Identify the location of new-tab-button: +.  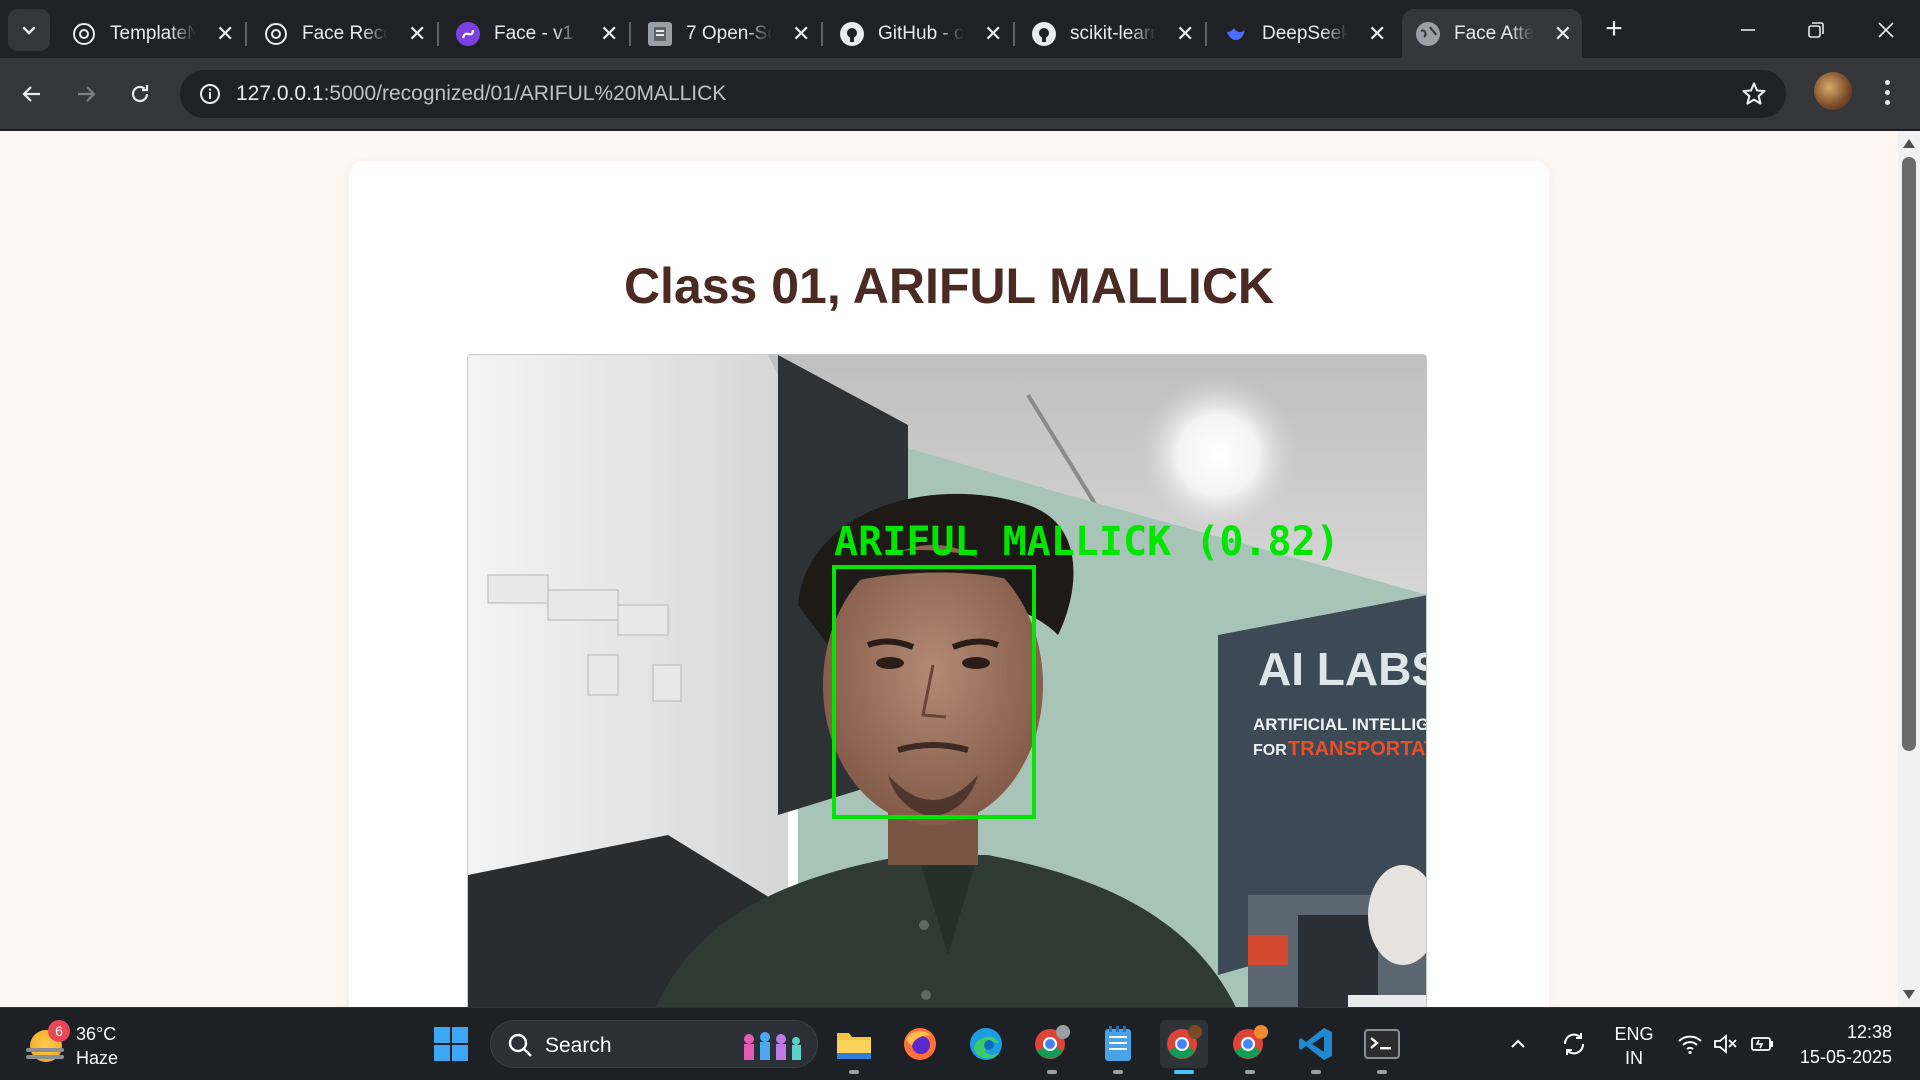
(1614, 30).